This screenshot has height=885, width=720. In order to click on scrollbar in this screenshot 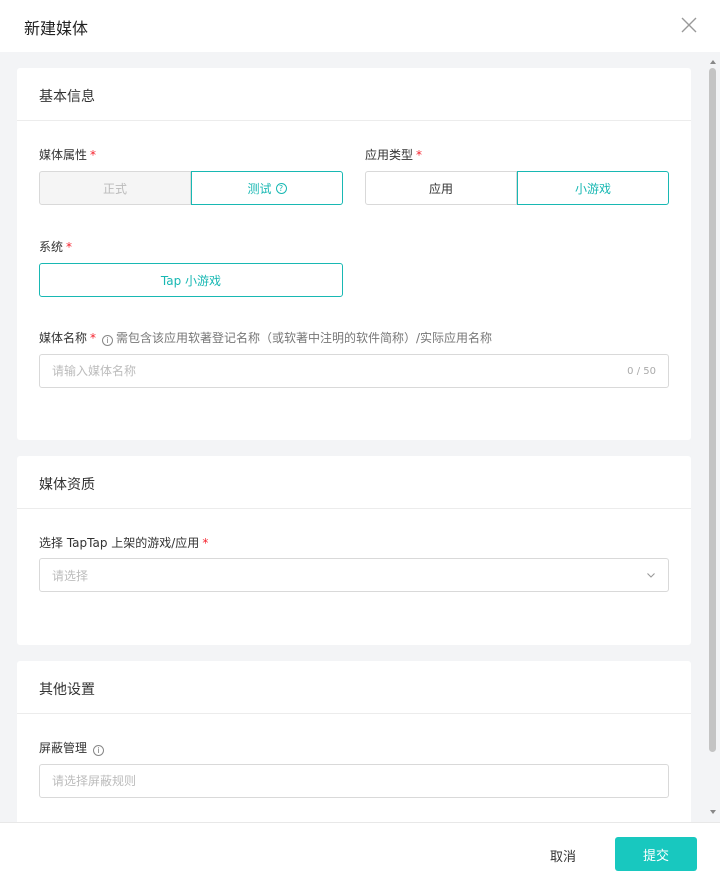, I will do `click(713, 437)`.